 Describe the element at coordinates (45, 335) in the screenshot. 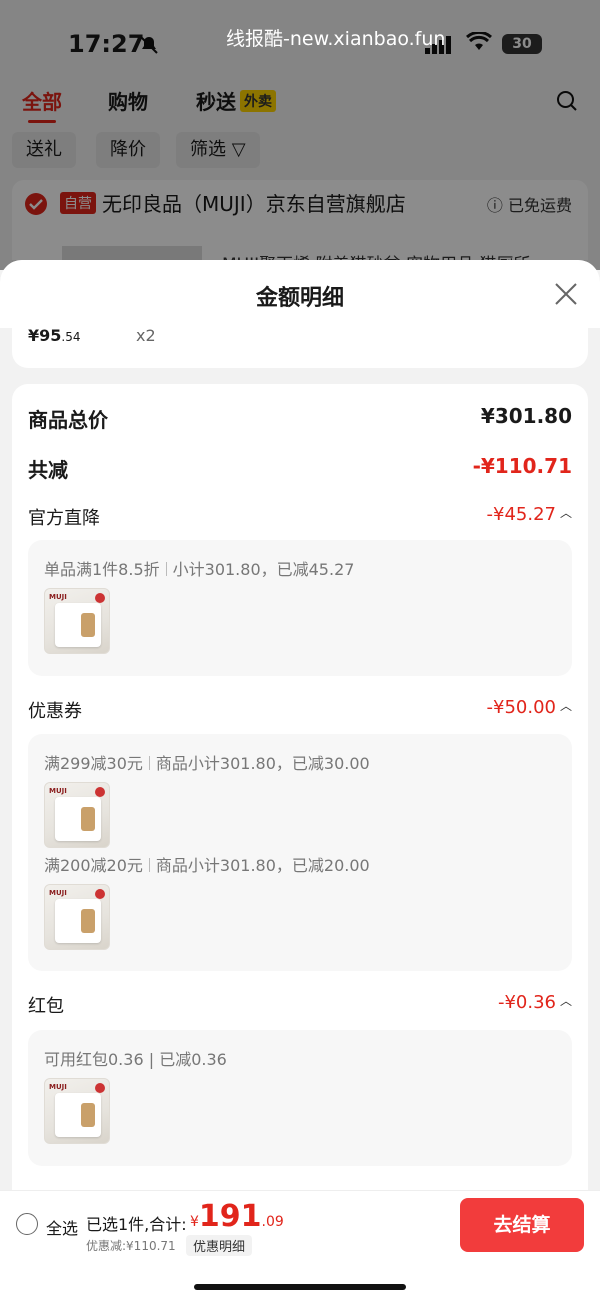

I see `item-price-int: ¥95` at that location.